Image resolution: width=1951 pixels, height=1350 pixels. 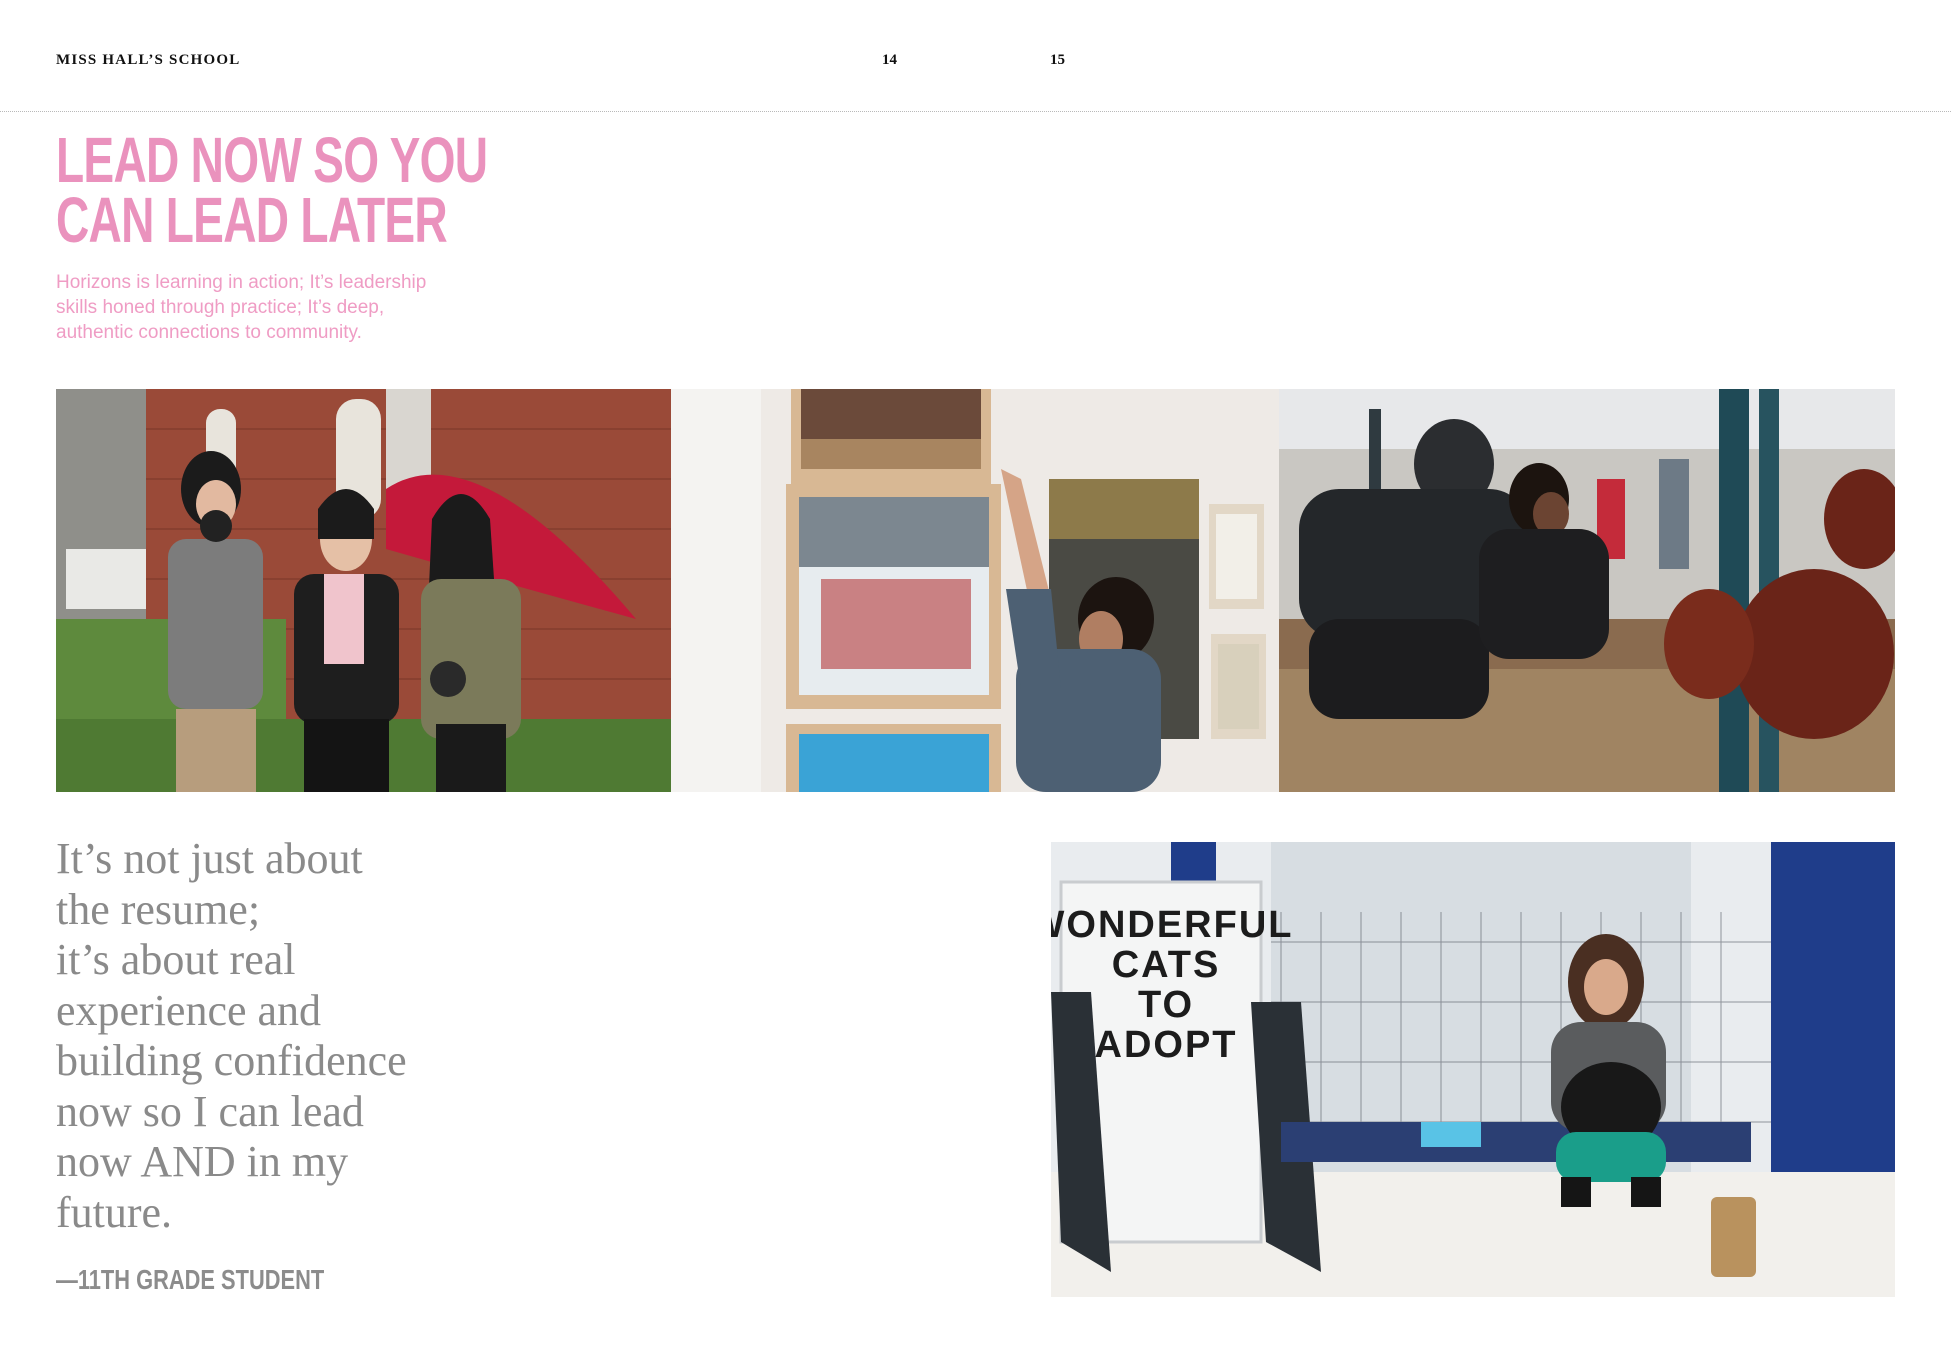 What do you see at coordinates (158, 909) in the screenshot?
I see `quote-line-2: the resume;` at bounding box center [158, 909].